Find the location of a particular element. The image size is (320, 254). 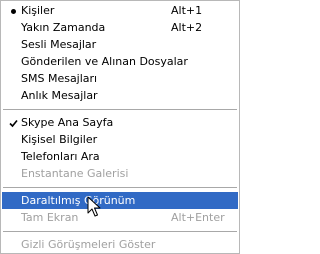

menu-item-kisisel-bilgiler: Kişisel Bilgiler is located at coordinates (120, 139).